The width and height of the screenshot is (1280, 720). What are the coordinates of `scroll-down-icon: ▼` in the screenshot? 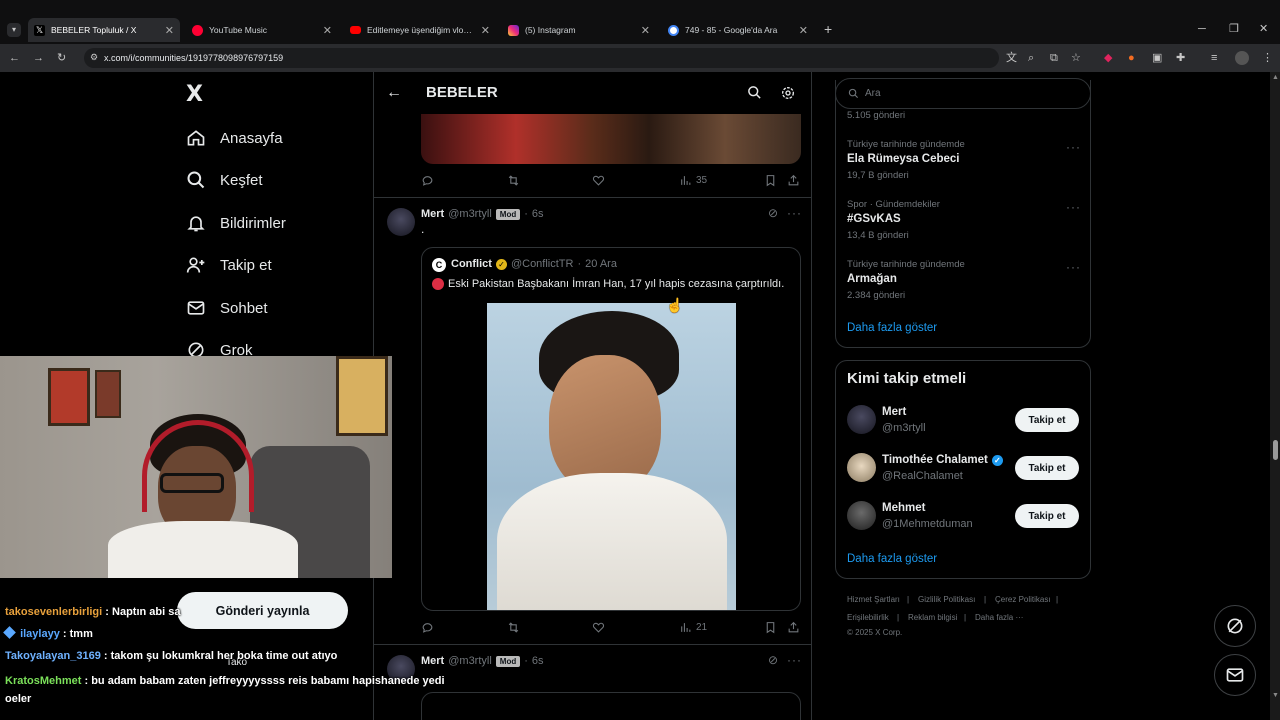 It's located at (1275, 695).